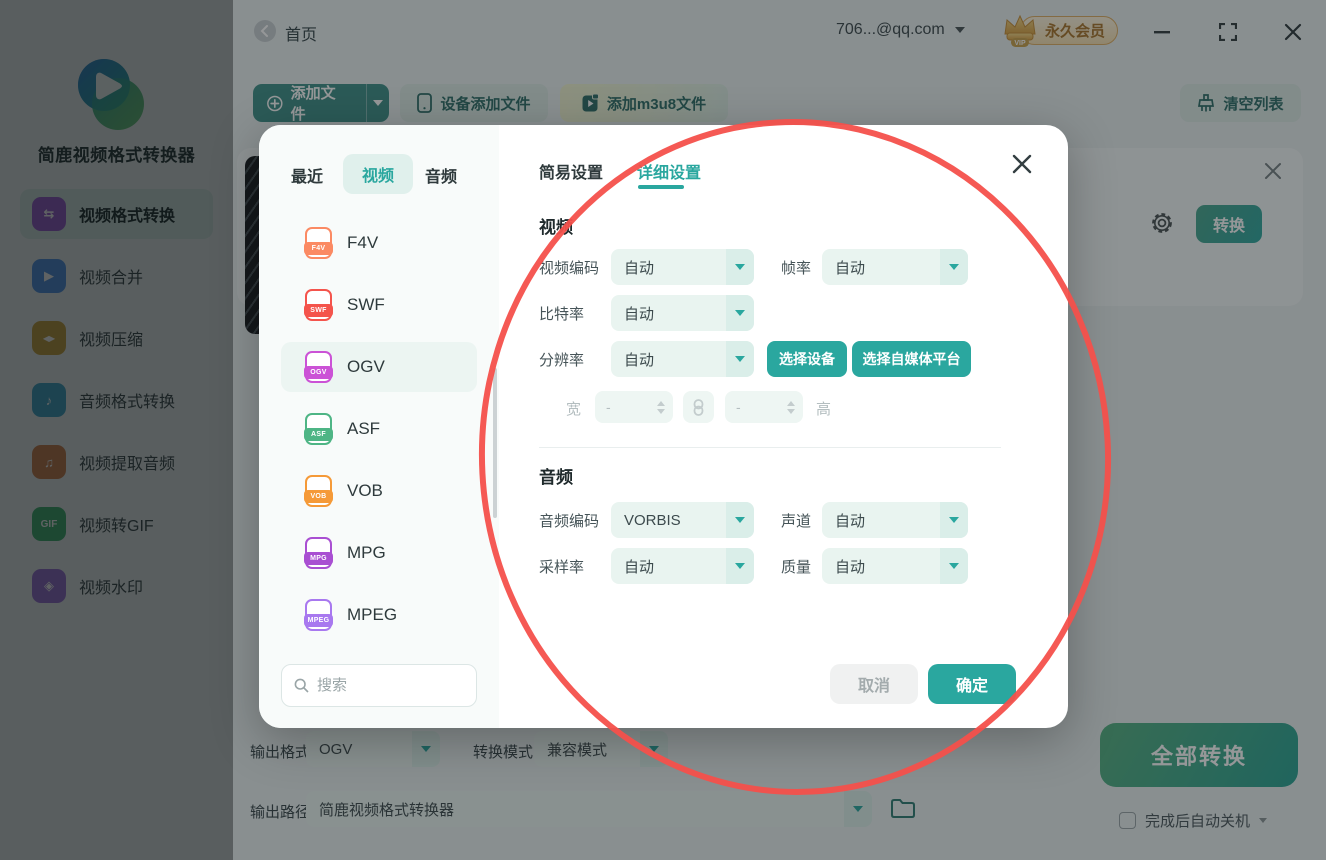 The height and width of the screenshot is (860, 1326). What do you see at coordinates (379, 553) in the screenshot?
I see `format-option-mpg: MPG MPG` at bounding box center [379, 553].